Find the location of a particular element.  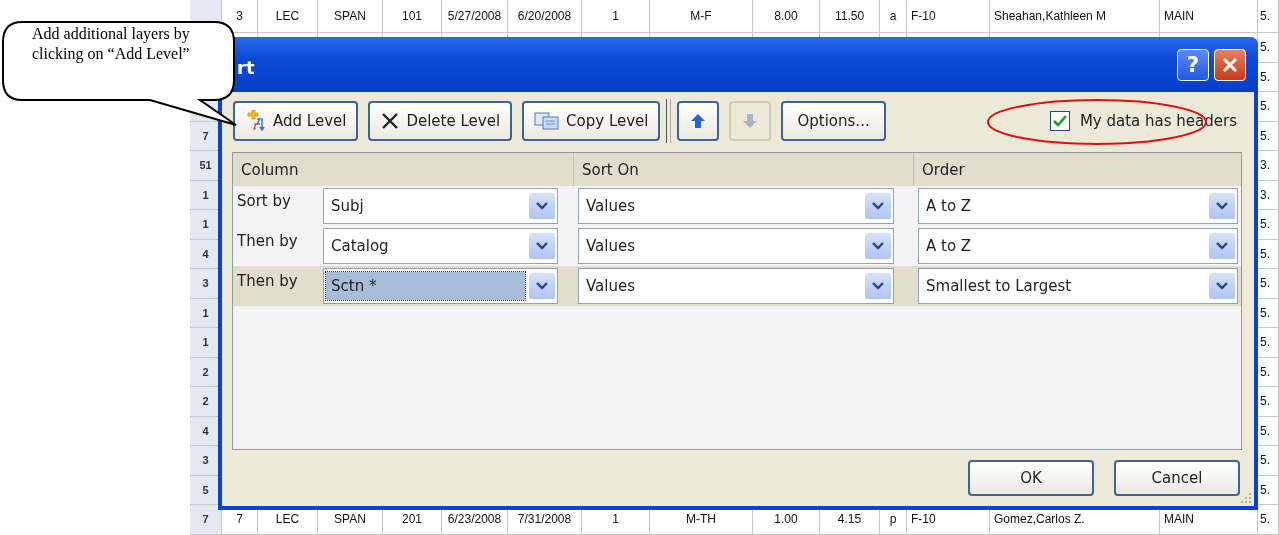

copy-level-button: Copy Level is located at coordinates (591, 121).